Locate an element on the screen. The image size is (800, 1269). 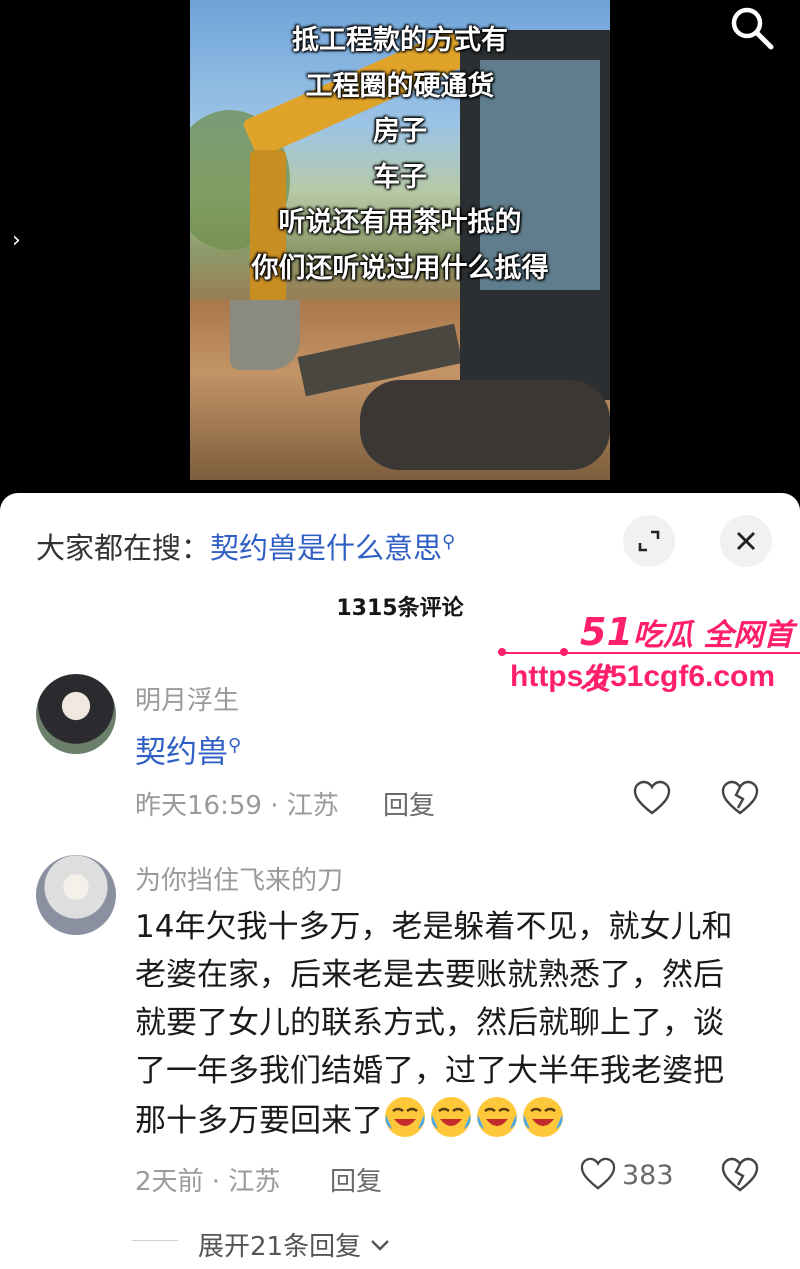
caption-line: 房子 is located at coordinates (400, 131).